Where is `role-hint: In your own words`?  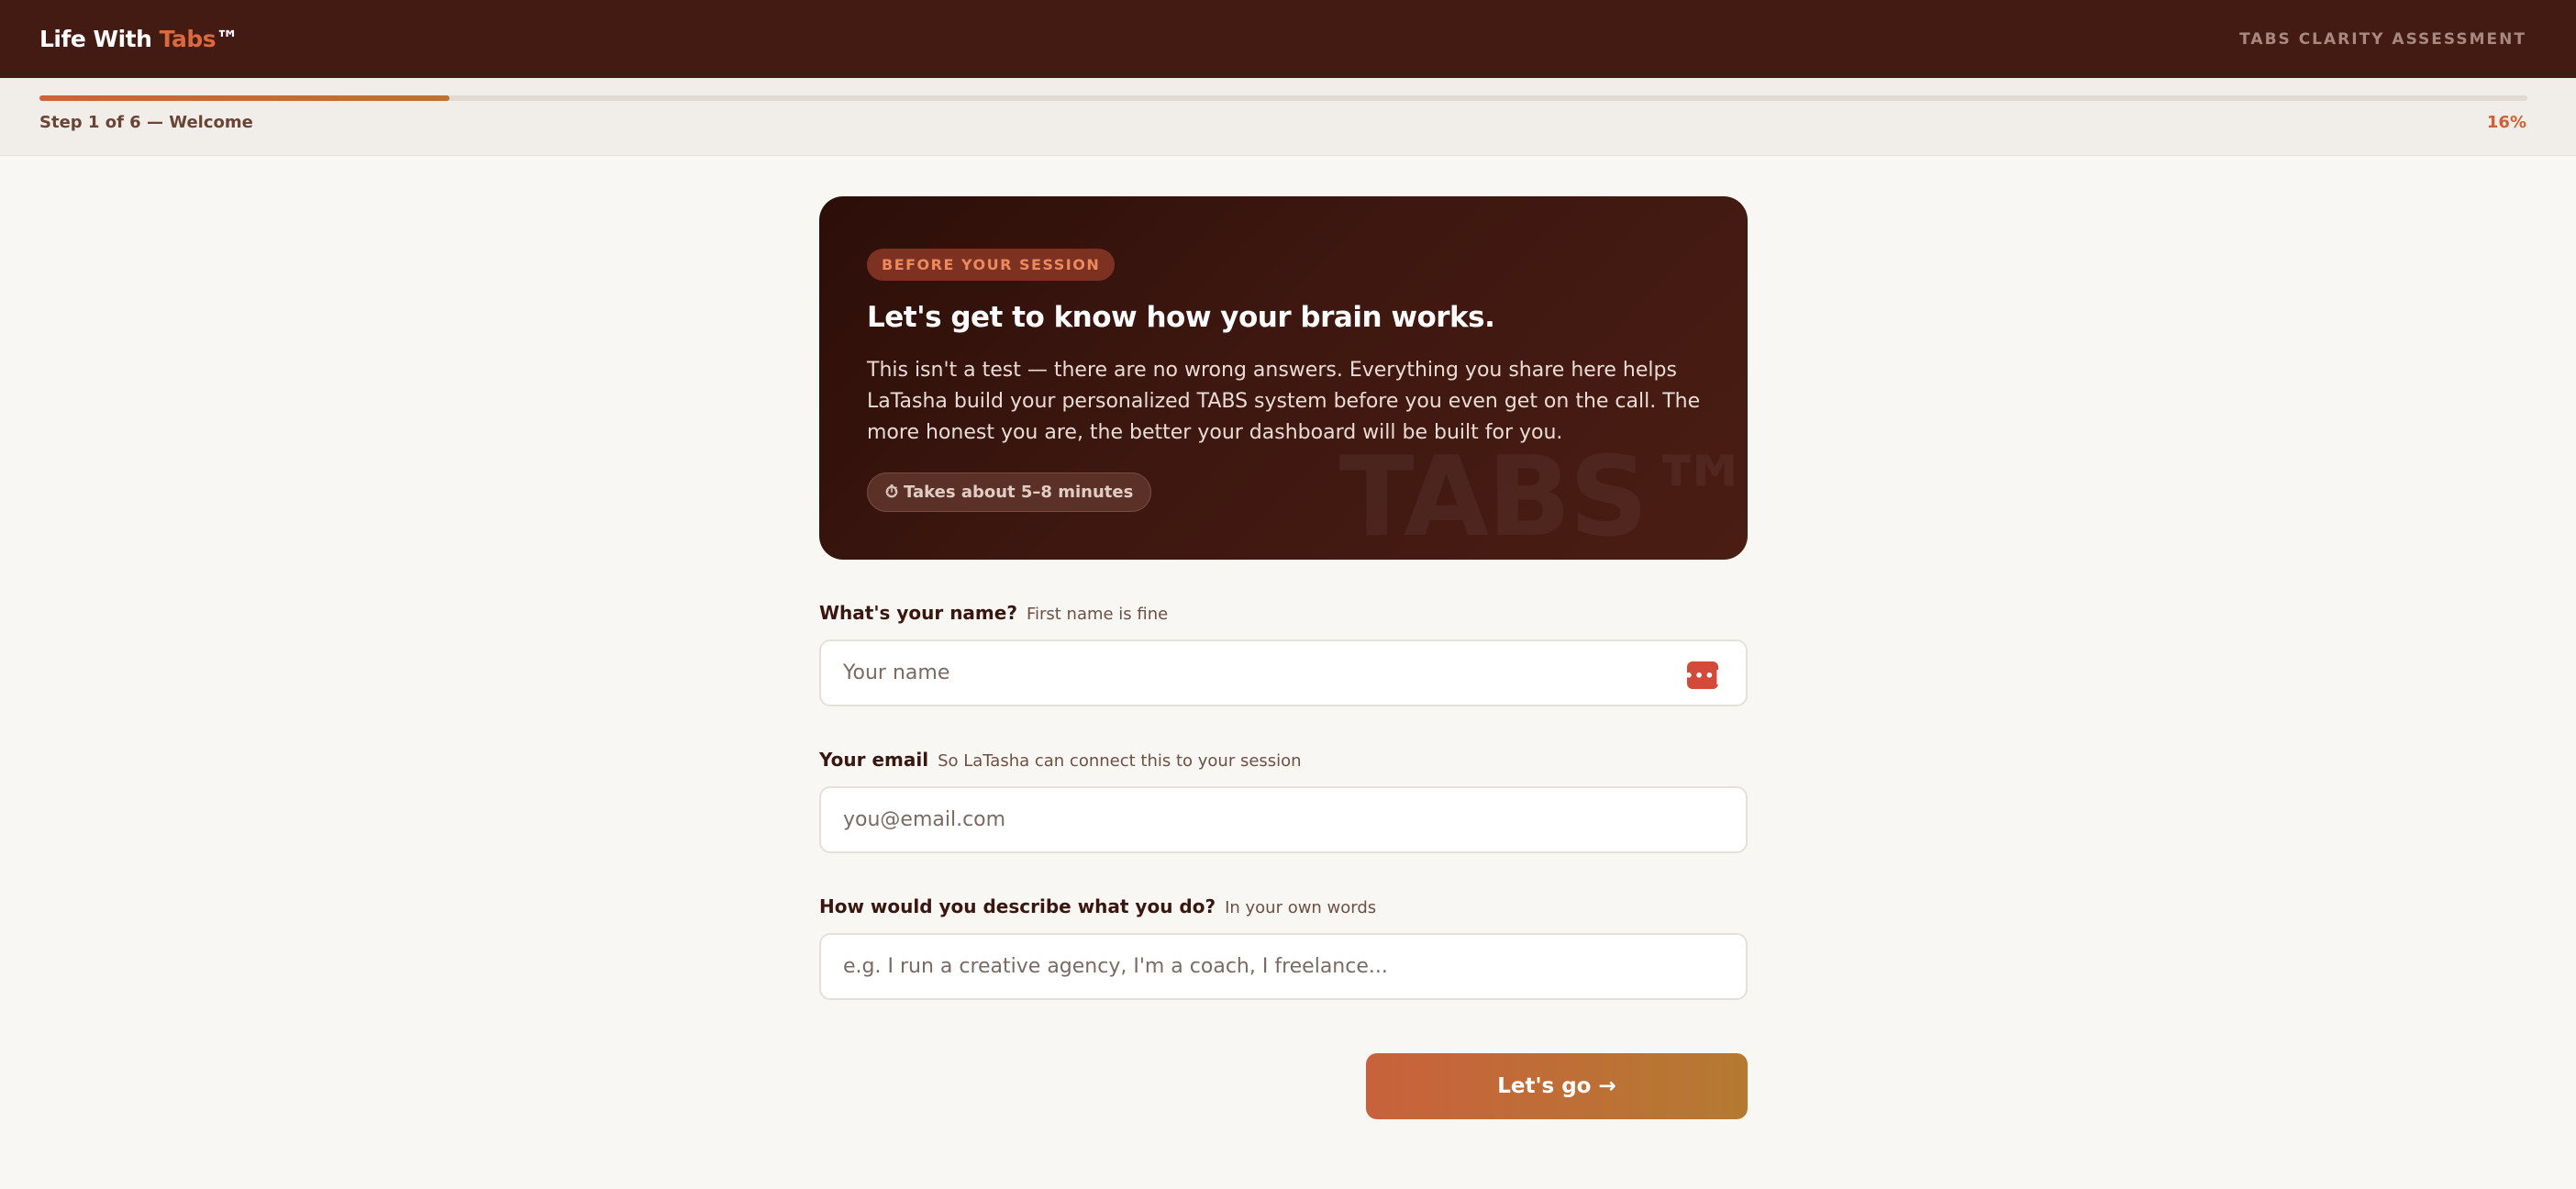
role-hint: In your own words is located at coordinates (1301, 907).